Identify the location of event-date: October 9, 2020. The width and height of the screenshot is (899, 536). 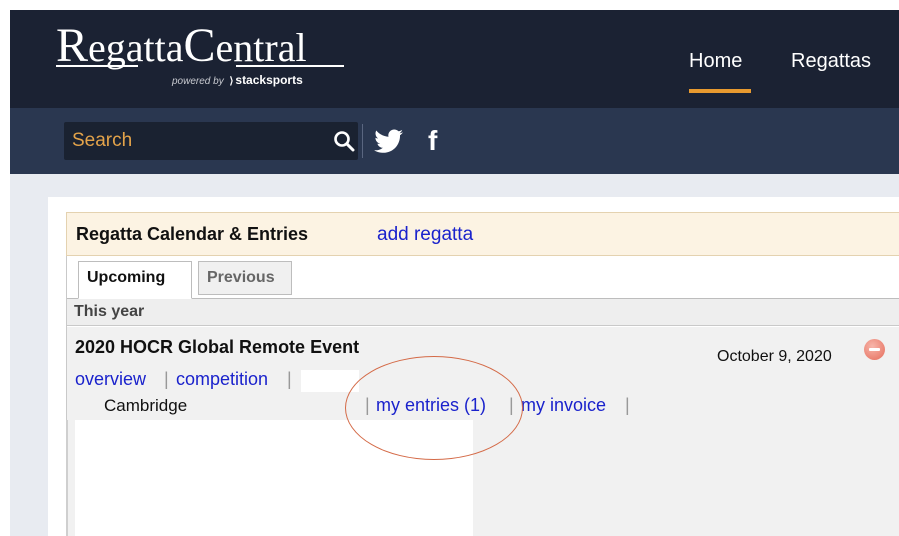
(774, 356).